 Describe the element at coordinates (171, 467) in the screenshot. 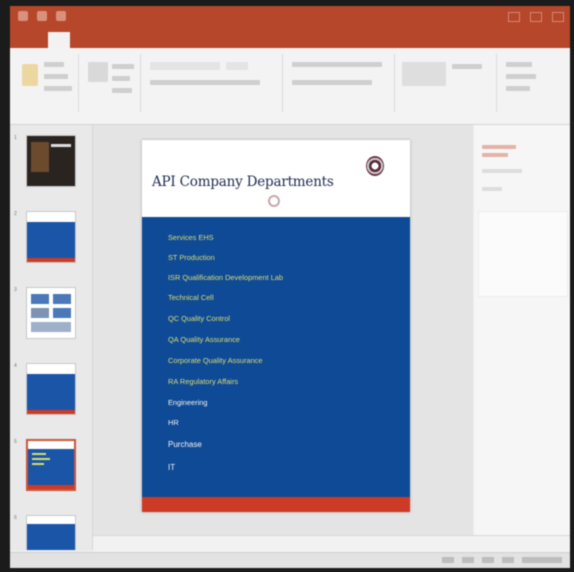

I see `department-item: IT` at that location.